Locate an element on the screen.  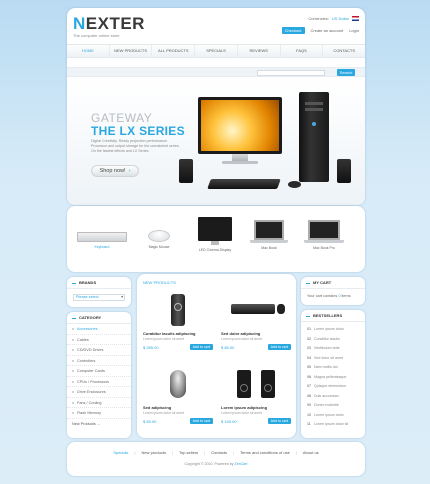
footer-link-contacts: Contacts is located at coordinates (219, 452).